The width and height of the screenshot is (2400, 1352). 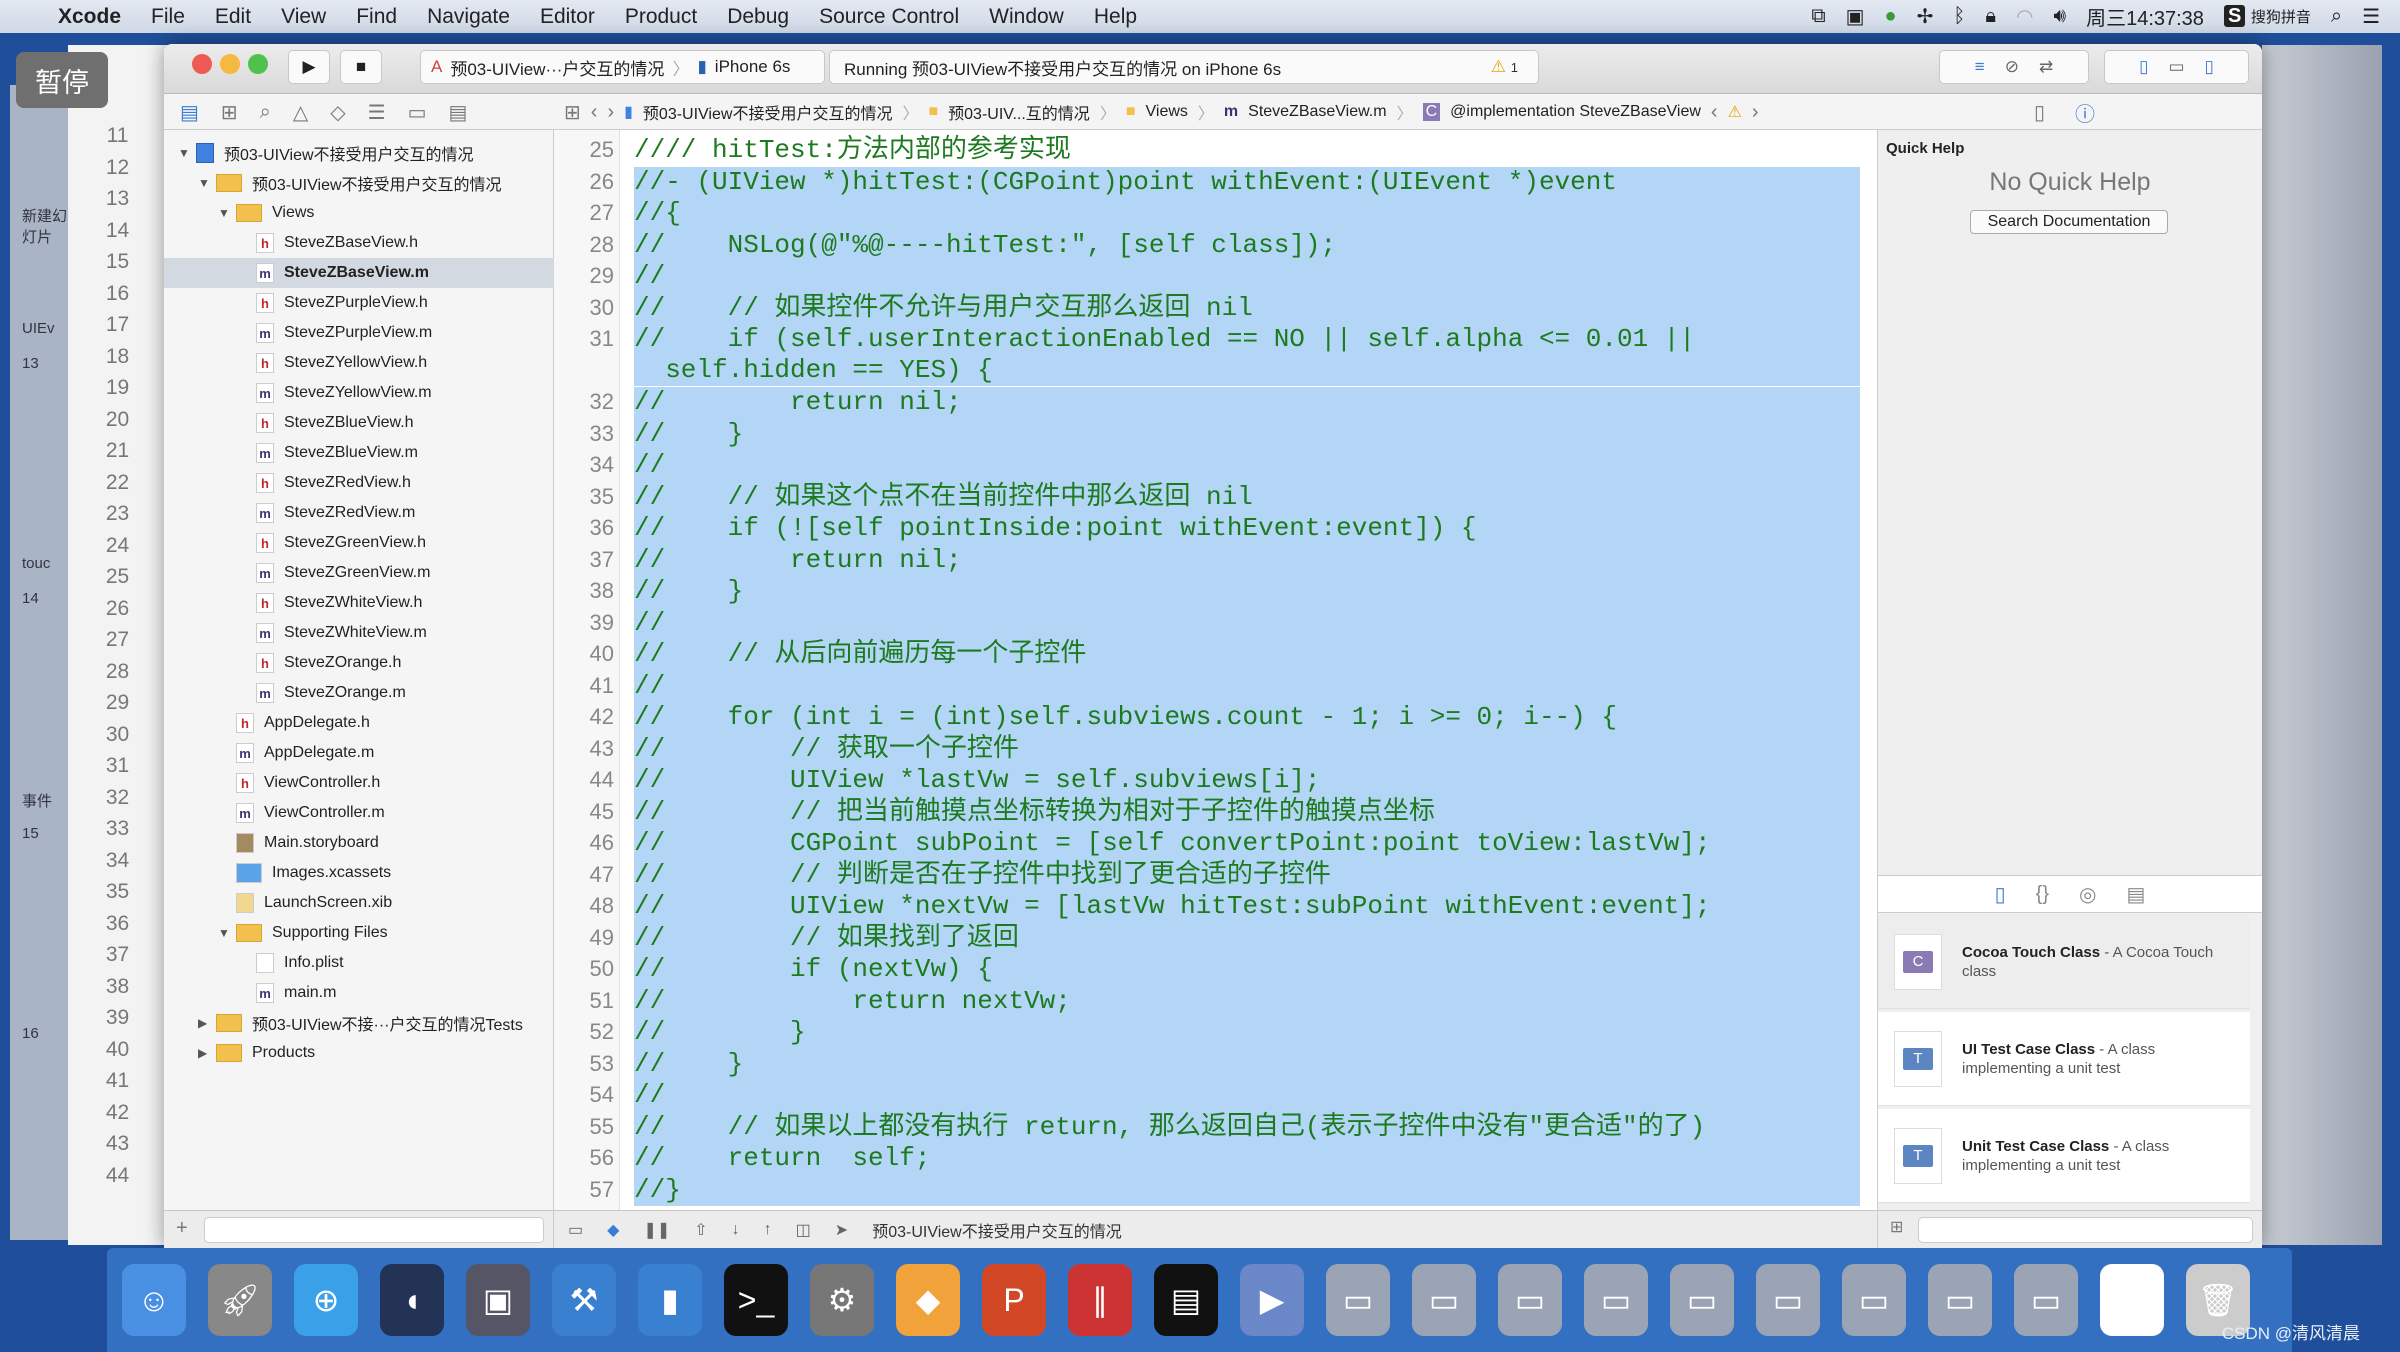 What do you see at coordinates (1755, 112) in the screenshot?
I see `next-issue-icon: ›` at bounding box center [1755, 112].